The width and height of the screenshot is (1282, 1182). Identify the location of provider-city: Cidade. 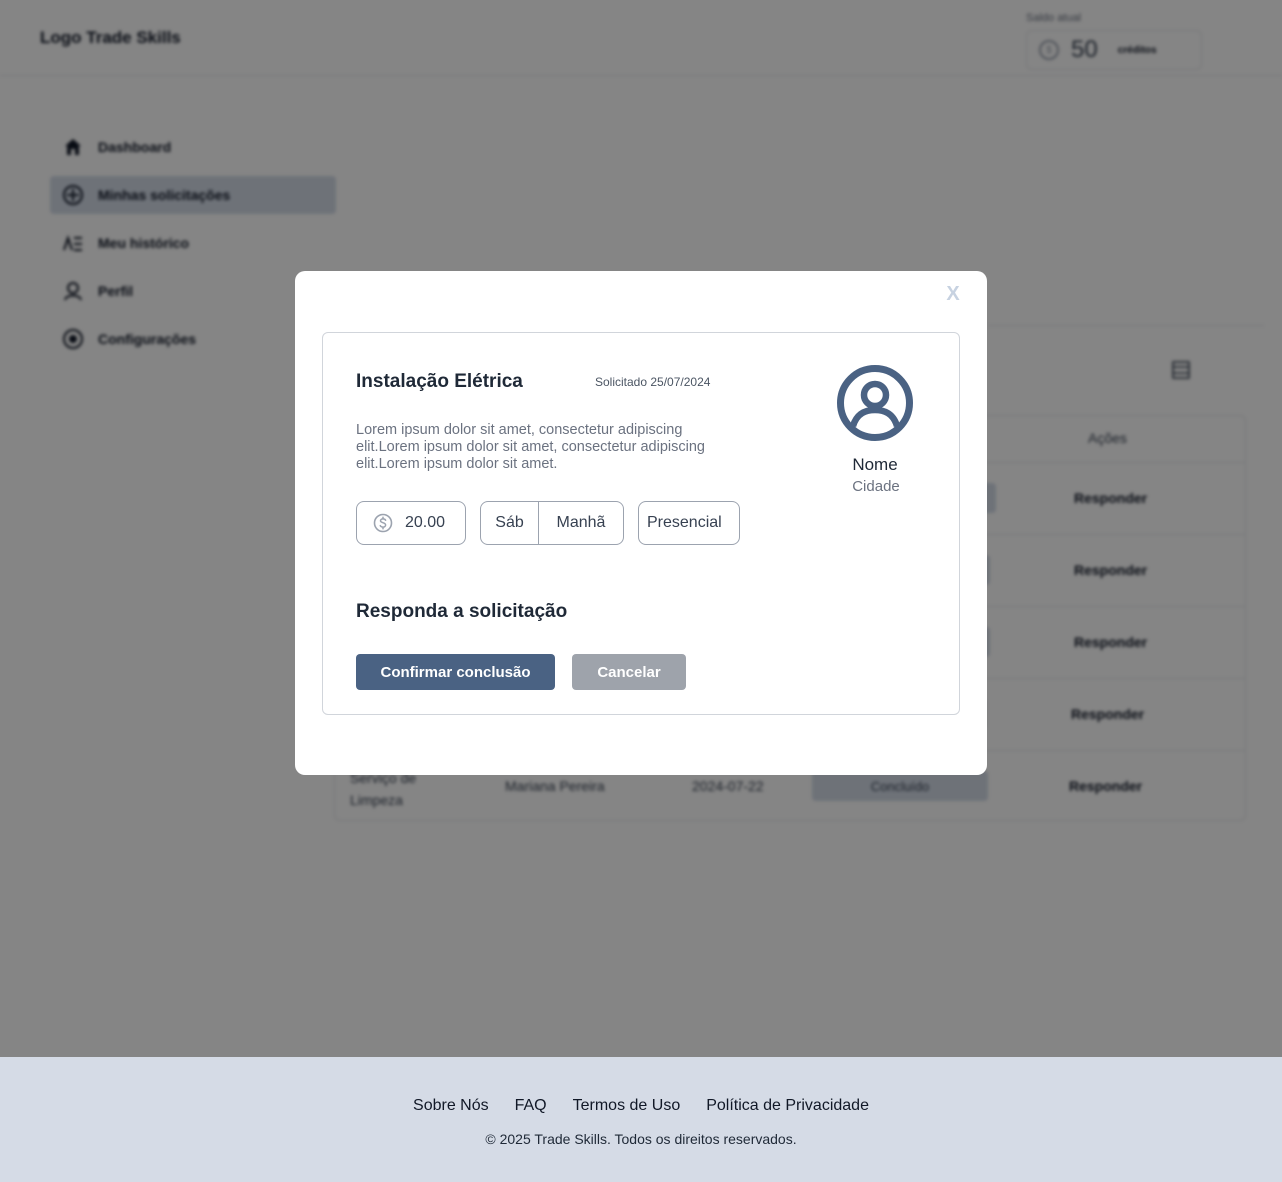
(876, 486).